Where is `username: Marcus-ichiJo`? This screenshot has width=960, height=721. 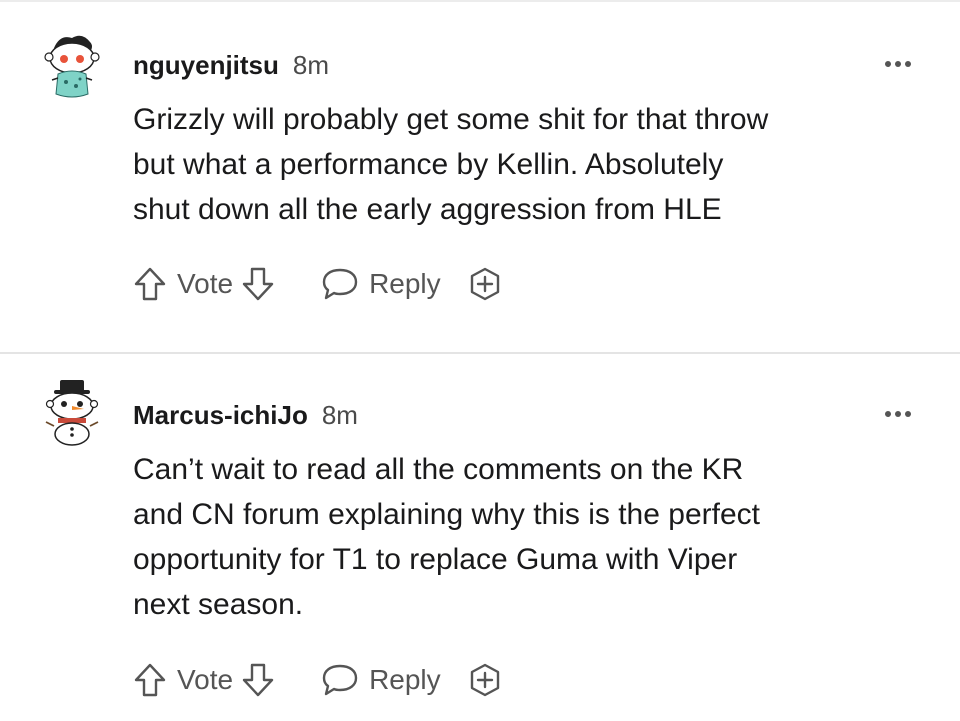
username: Marcus-ichiJo is located at coordinates (220, 415).